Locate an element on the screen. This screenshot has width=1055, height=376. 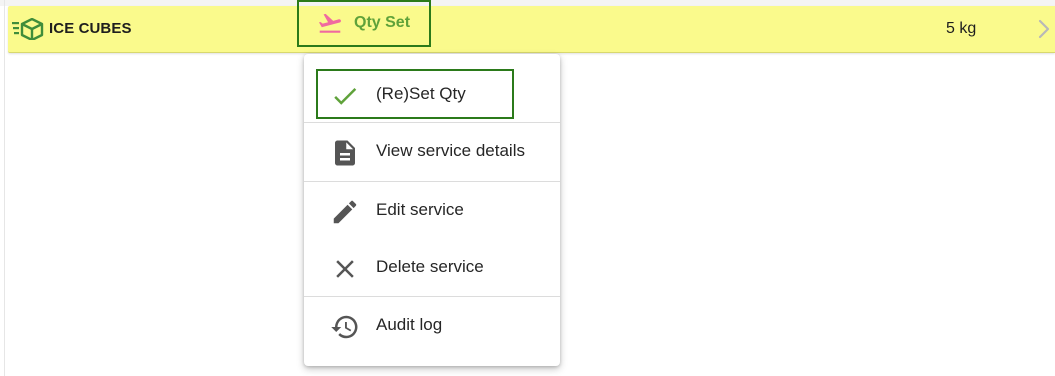
menu-item-edit-service: Edit service is located at coordinates (432, 210).